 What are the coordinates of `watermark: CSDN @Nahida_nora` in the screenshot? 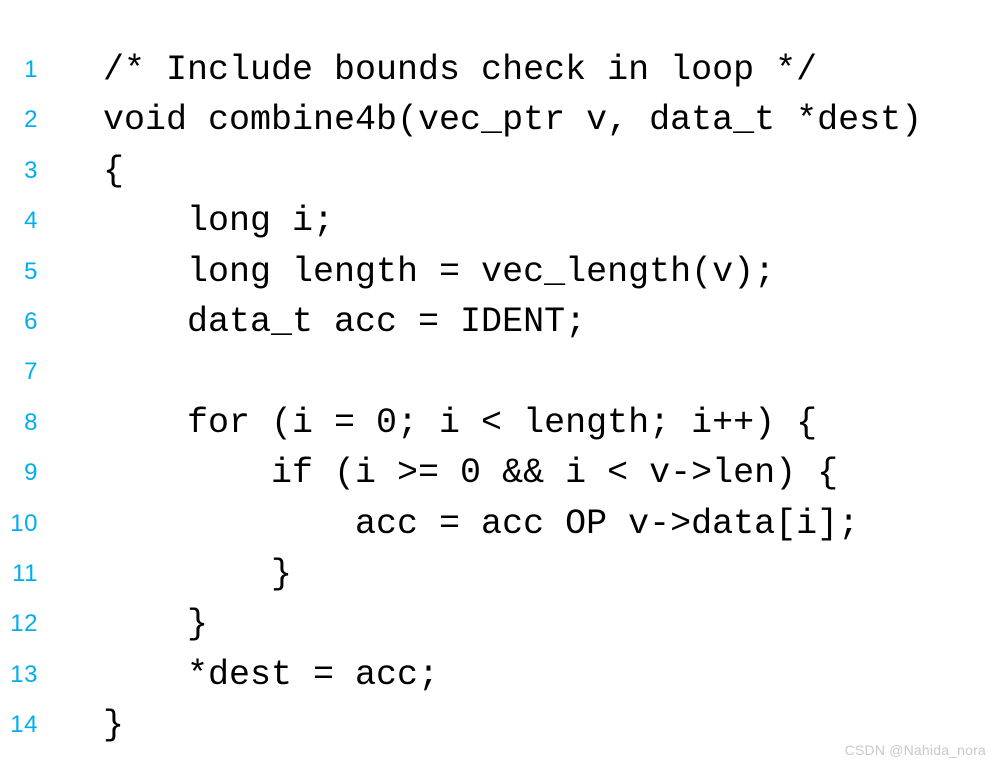 It's located at (915, 750).